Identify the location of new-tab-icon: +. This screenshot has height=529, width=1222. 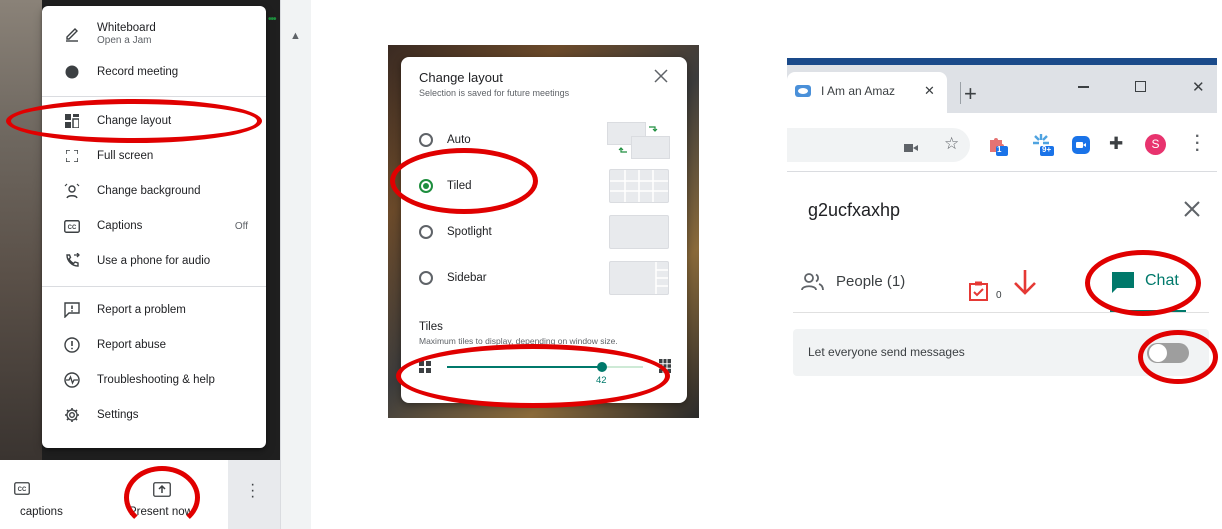
(970, 94).